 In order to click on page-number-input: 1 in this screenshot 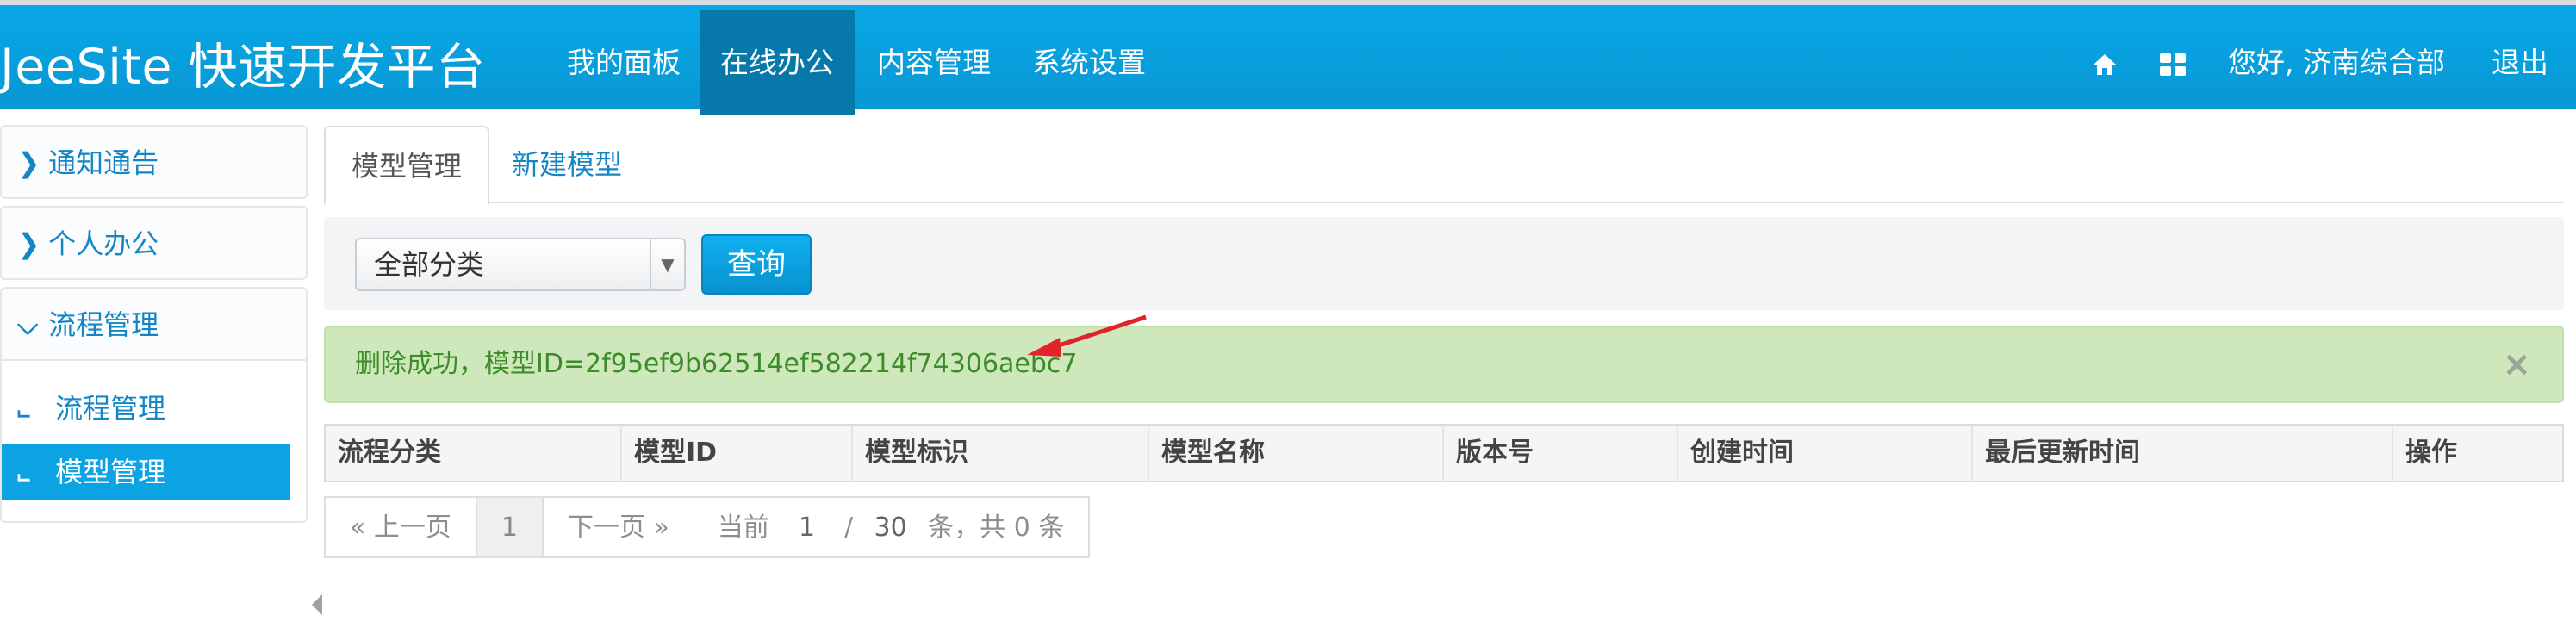, I will do `click(807, 528)`.